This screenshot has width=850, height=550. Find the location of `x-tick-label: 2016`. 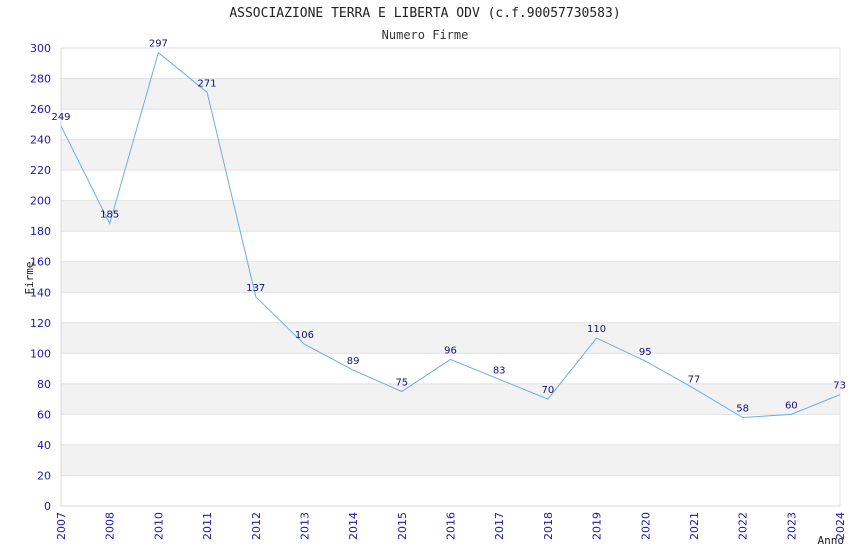

x-tick-label: 2016 is located at coordinates (451, 526).